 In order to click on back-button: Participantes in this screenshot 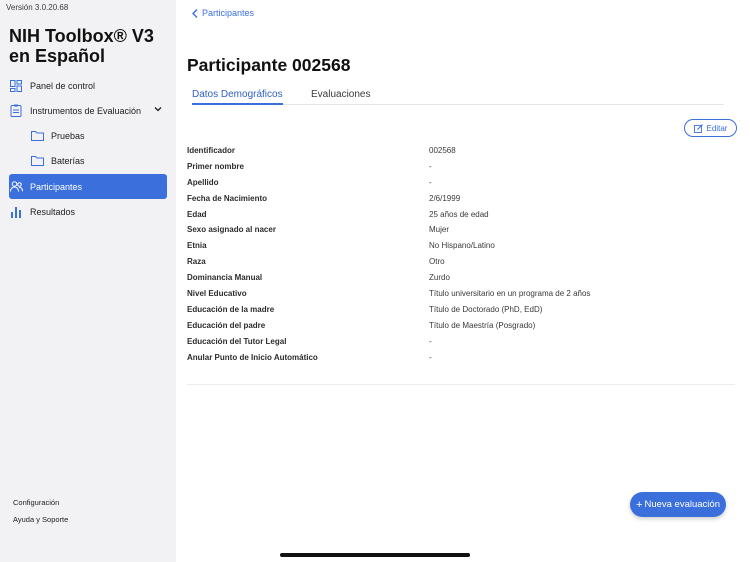, I will do `click(223, 13)`.